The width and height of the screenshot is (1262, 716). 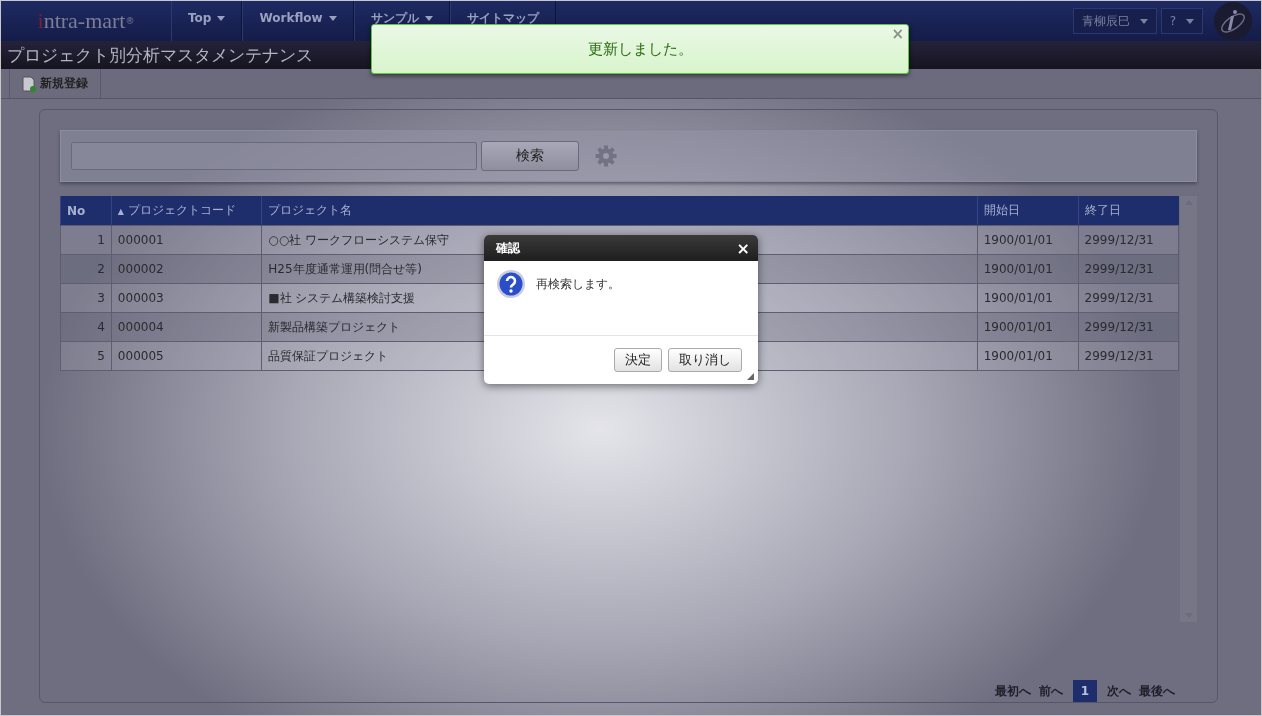 What do you see at coordinates (1181, 21) in the screenshot?
I see `help-menu: ?` at bounding box center [1181, 21].